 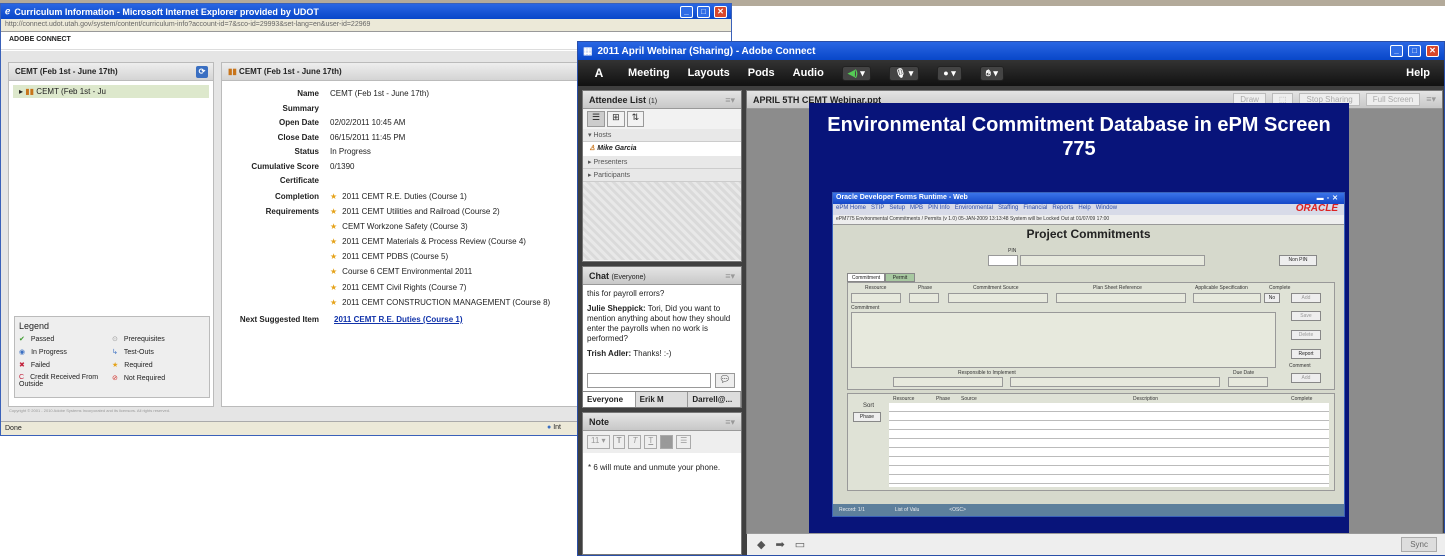 I want to click on prev-icon: ◆, so click(x=761, y=544).